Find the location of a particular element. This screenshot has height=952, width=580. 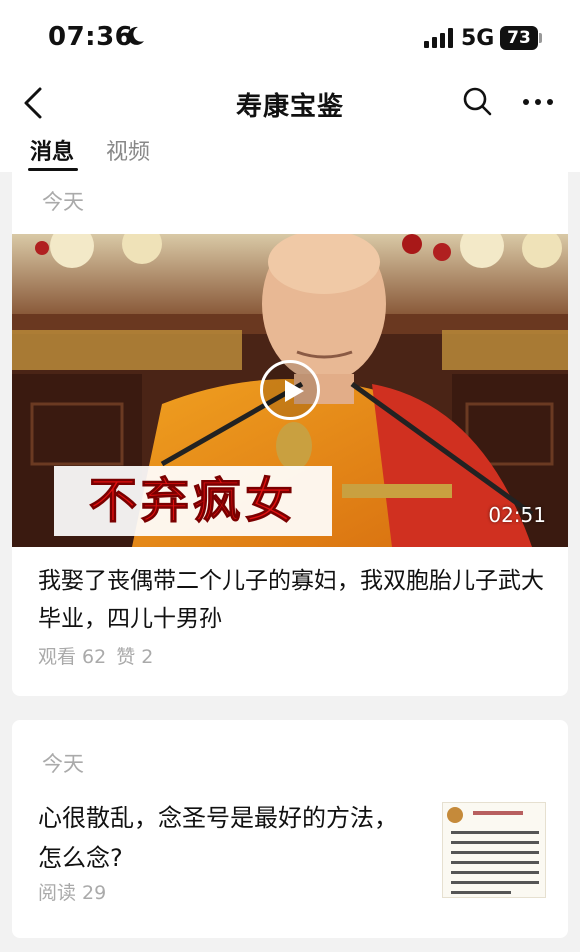

article-thumbnail-text-lines is located at coordinates (495, 852).